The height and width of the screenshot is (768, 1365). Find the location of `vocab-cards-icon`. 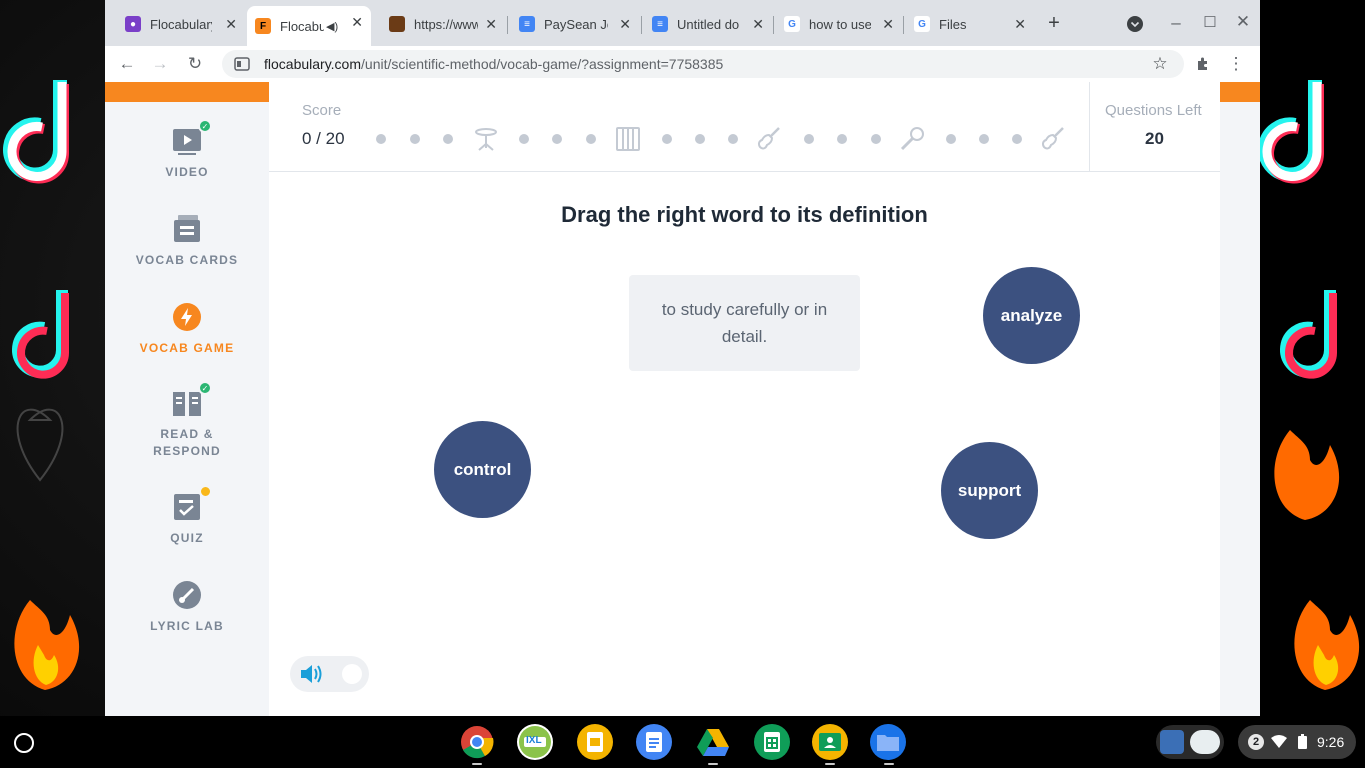

vocab-cards-icon is located at coordinates (187, 229).